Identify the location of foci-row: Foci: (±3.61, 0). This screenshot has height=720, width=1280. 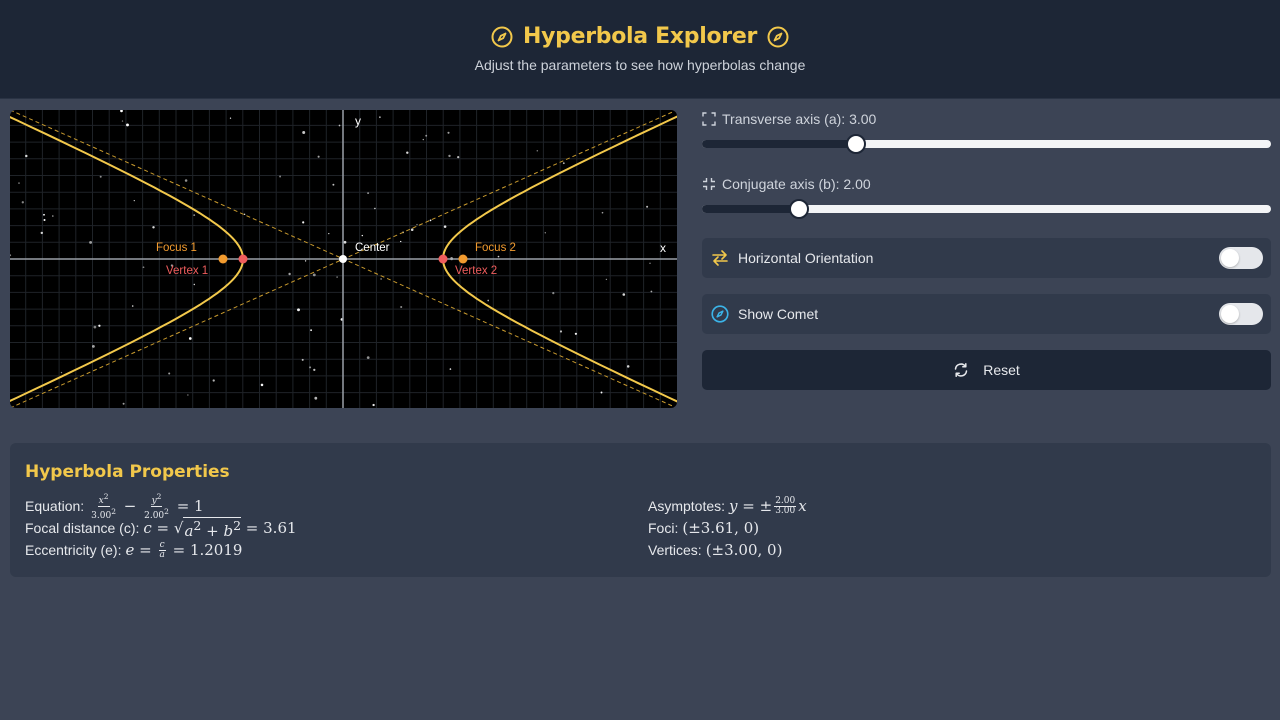
(727, 528).